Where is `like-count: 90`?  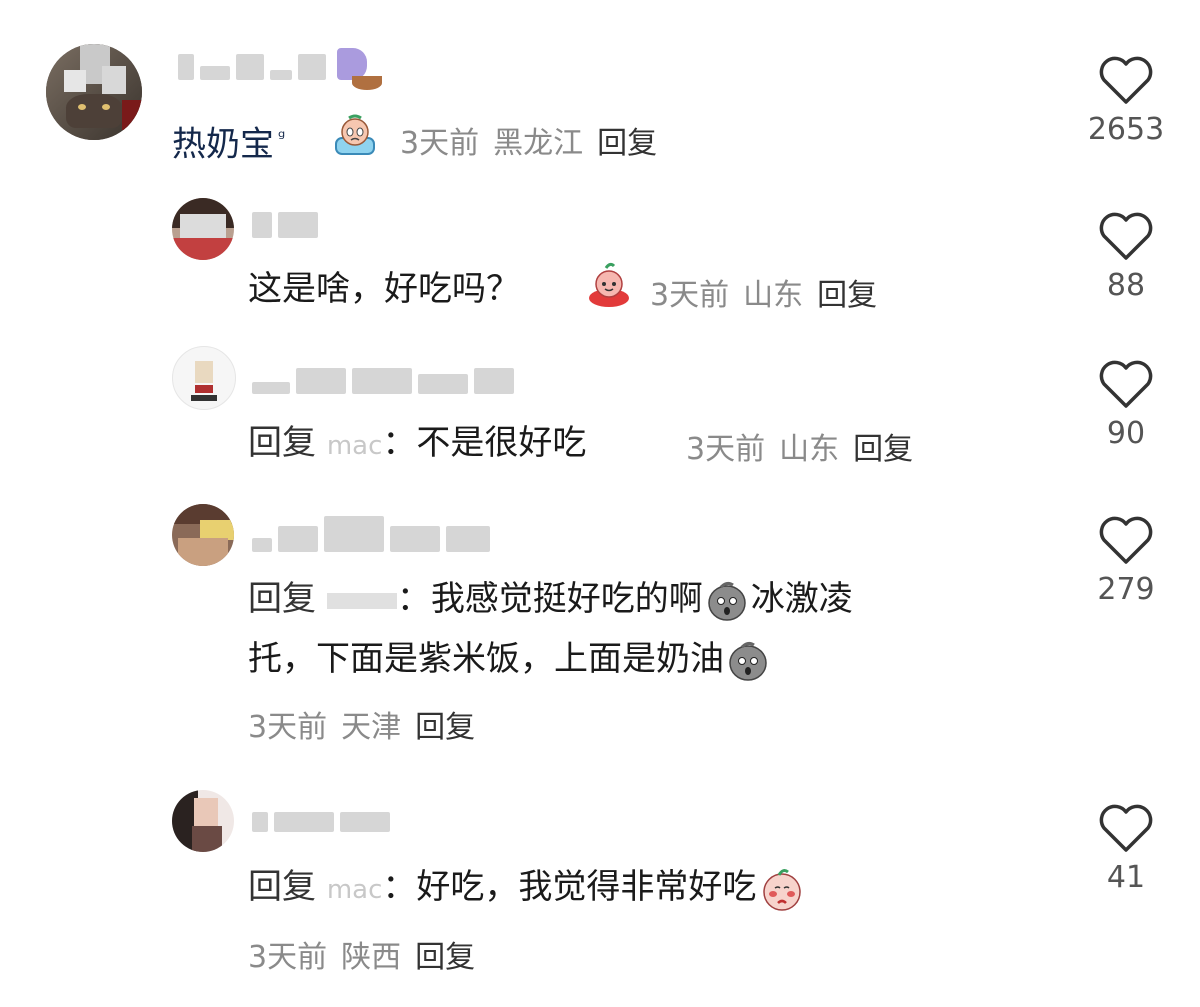 like-count: 90 is located at coordinates (1126, 433).